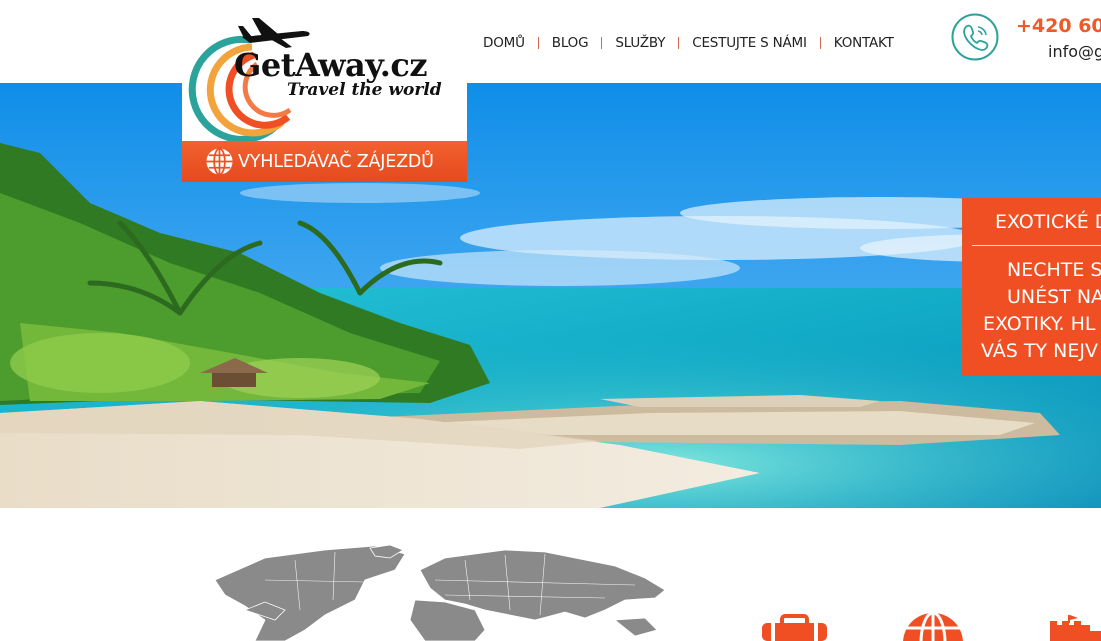  What do you see at coordinates (975, 37) in the screenshot?
I see `phone-icon` at bounding box center [975, 37].